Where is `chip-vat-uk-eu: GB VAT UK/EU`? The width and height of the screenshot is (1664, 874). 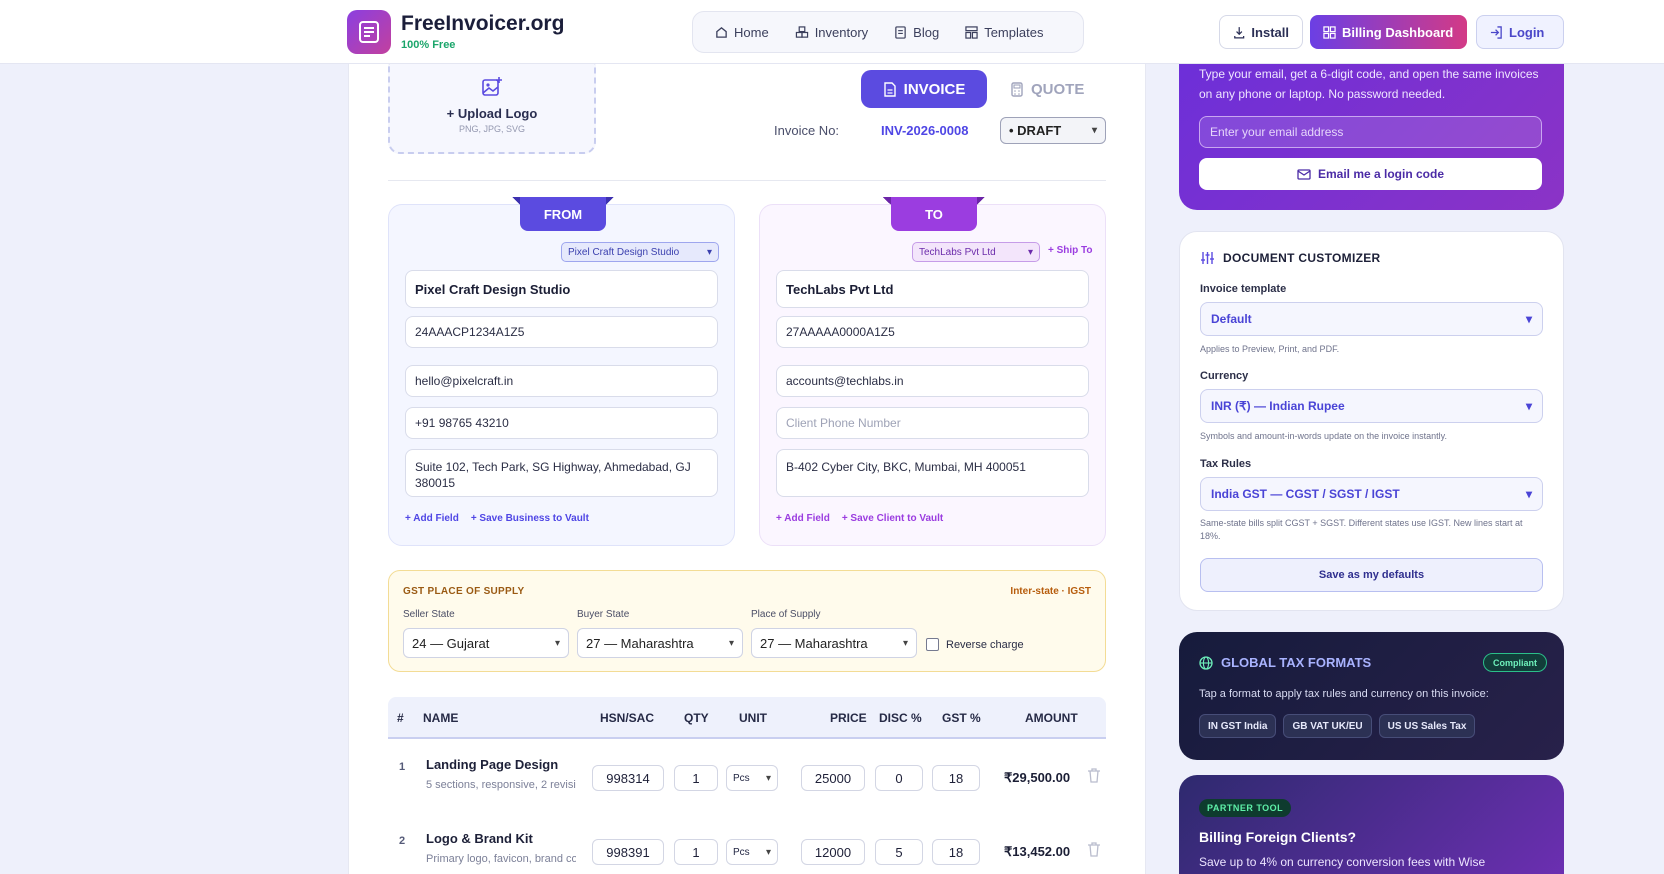 chip-vat-uk-eu: GB VAT UK/EU is located at coordinates (1327, 726).